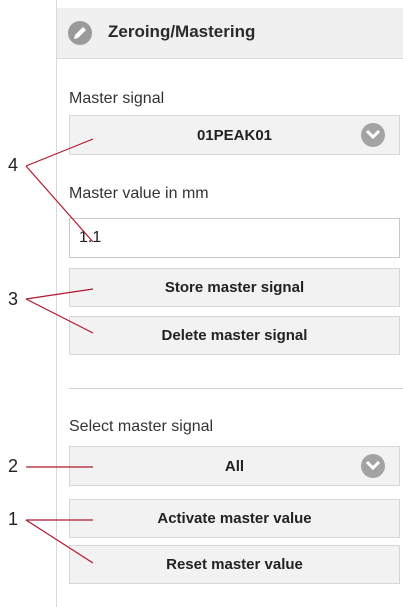 Image resolution: width=403 pixels, height=607 pixels. I want to click on callout-line-1b, so click(59, 541).